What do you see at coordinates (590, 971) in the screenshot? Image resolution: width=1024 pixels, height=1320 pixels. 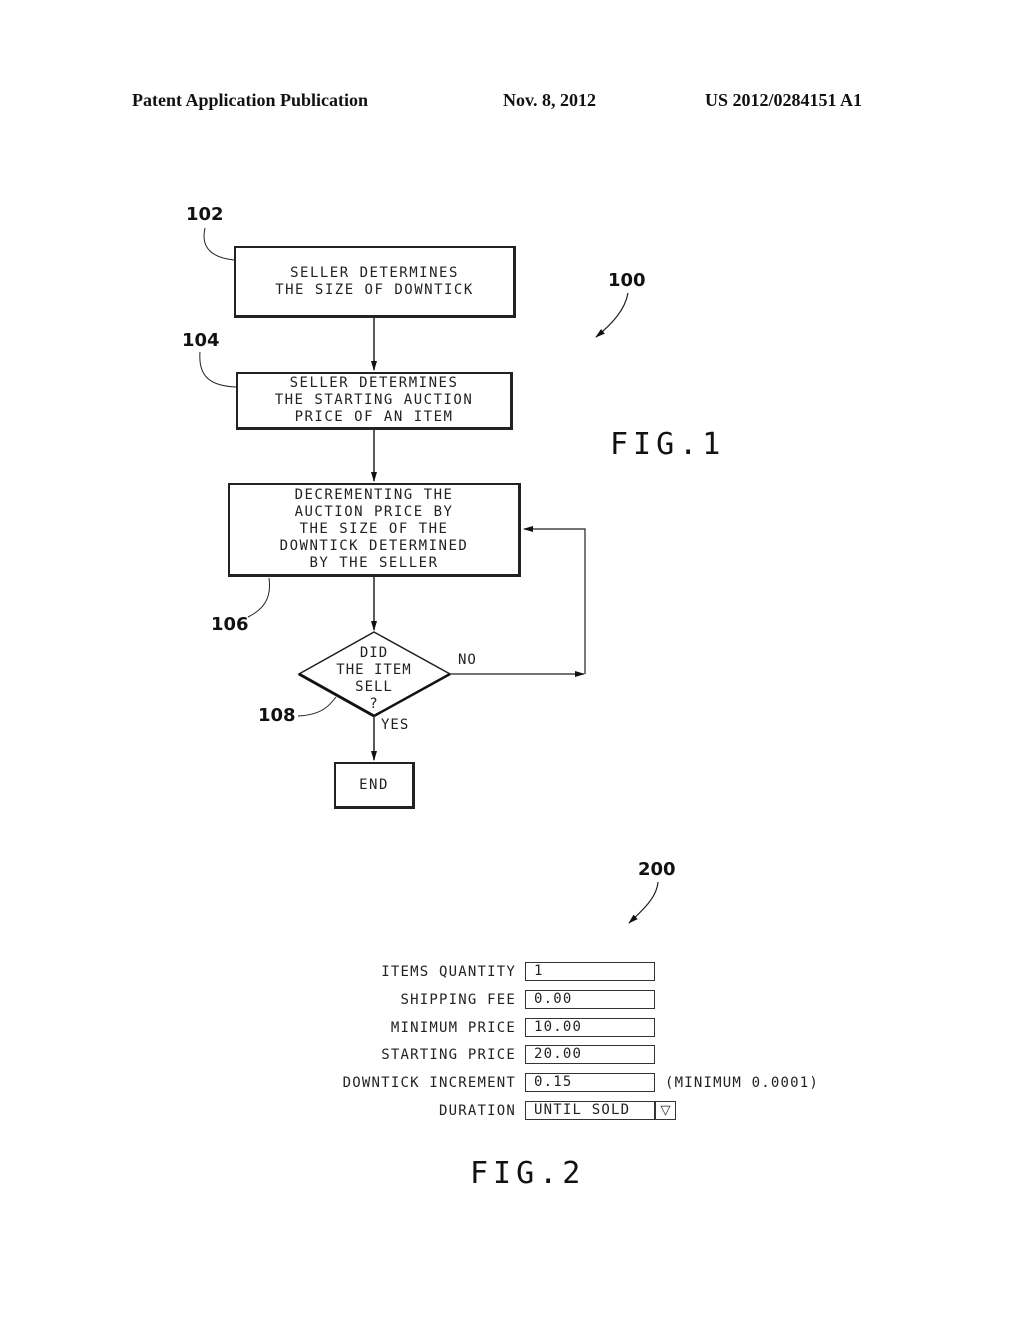 I see `items-quantity-input: 1` at bounding box center [590, 971].